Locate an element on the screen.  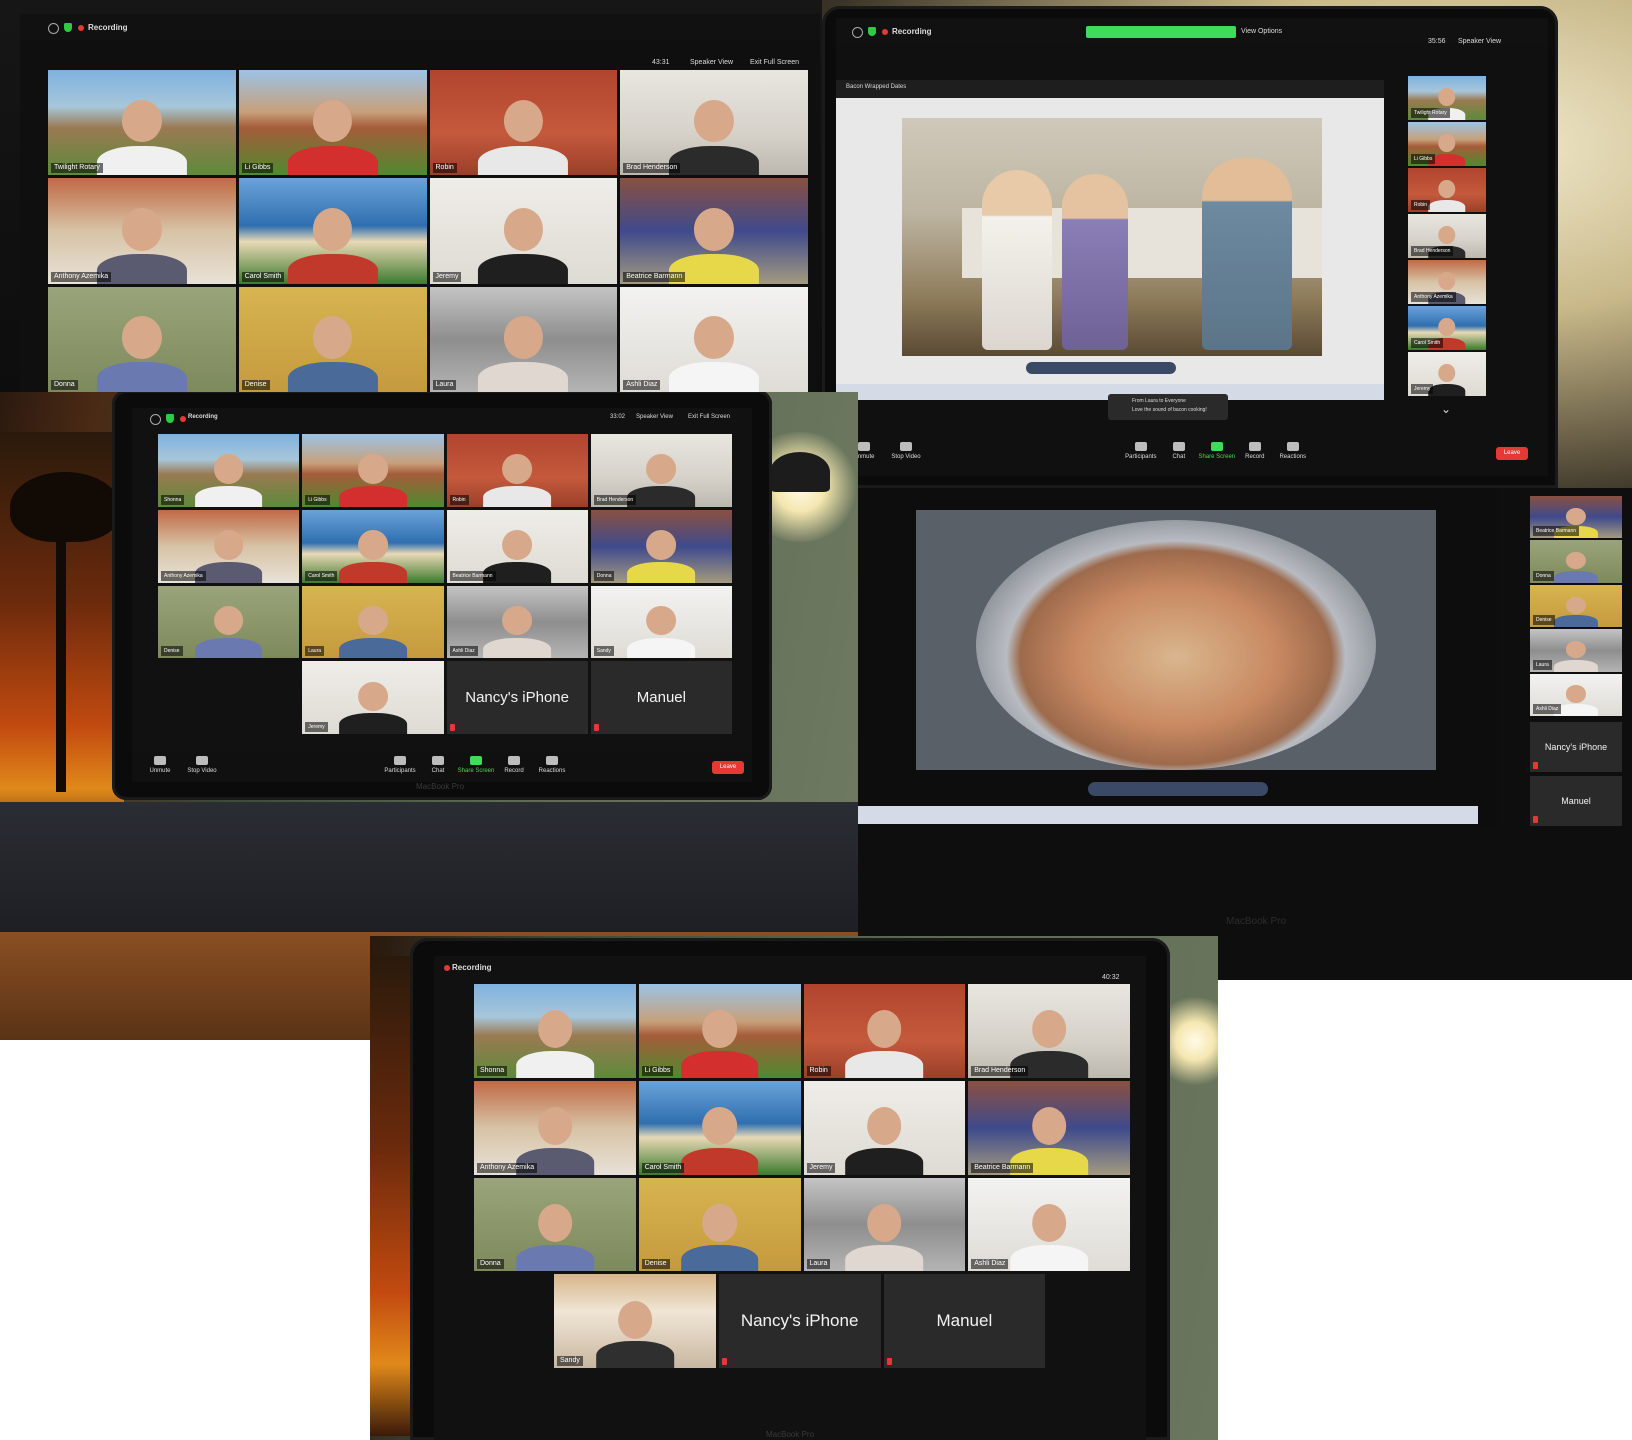
chevron-down-icon: ⌄ is located at coordinates (1446, 409).